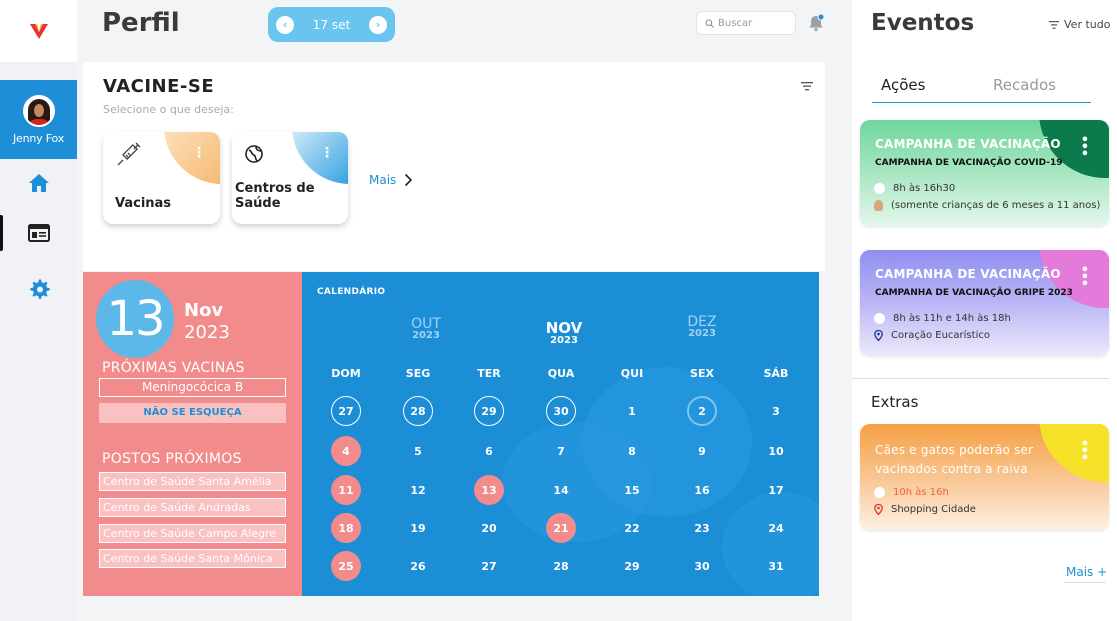 The image size is (1117, 621). I want to click on more-events-link: Mais +, so click(1086, 572).